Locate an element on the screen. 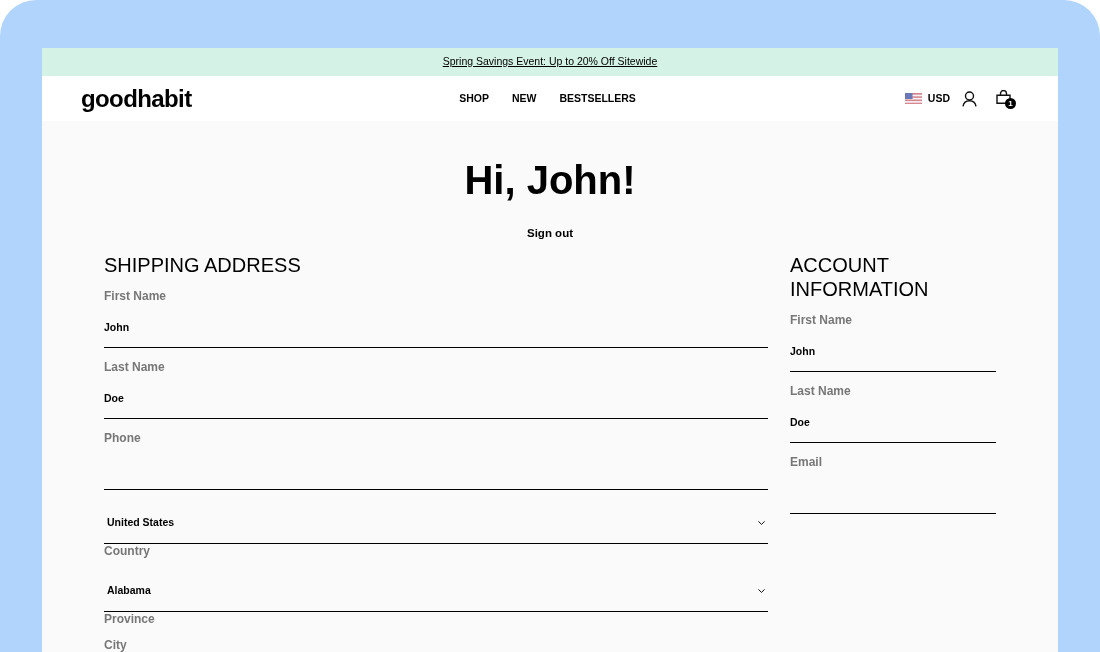  nav-link: SHOP is located at coordinates (474, 98).